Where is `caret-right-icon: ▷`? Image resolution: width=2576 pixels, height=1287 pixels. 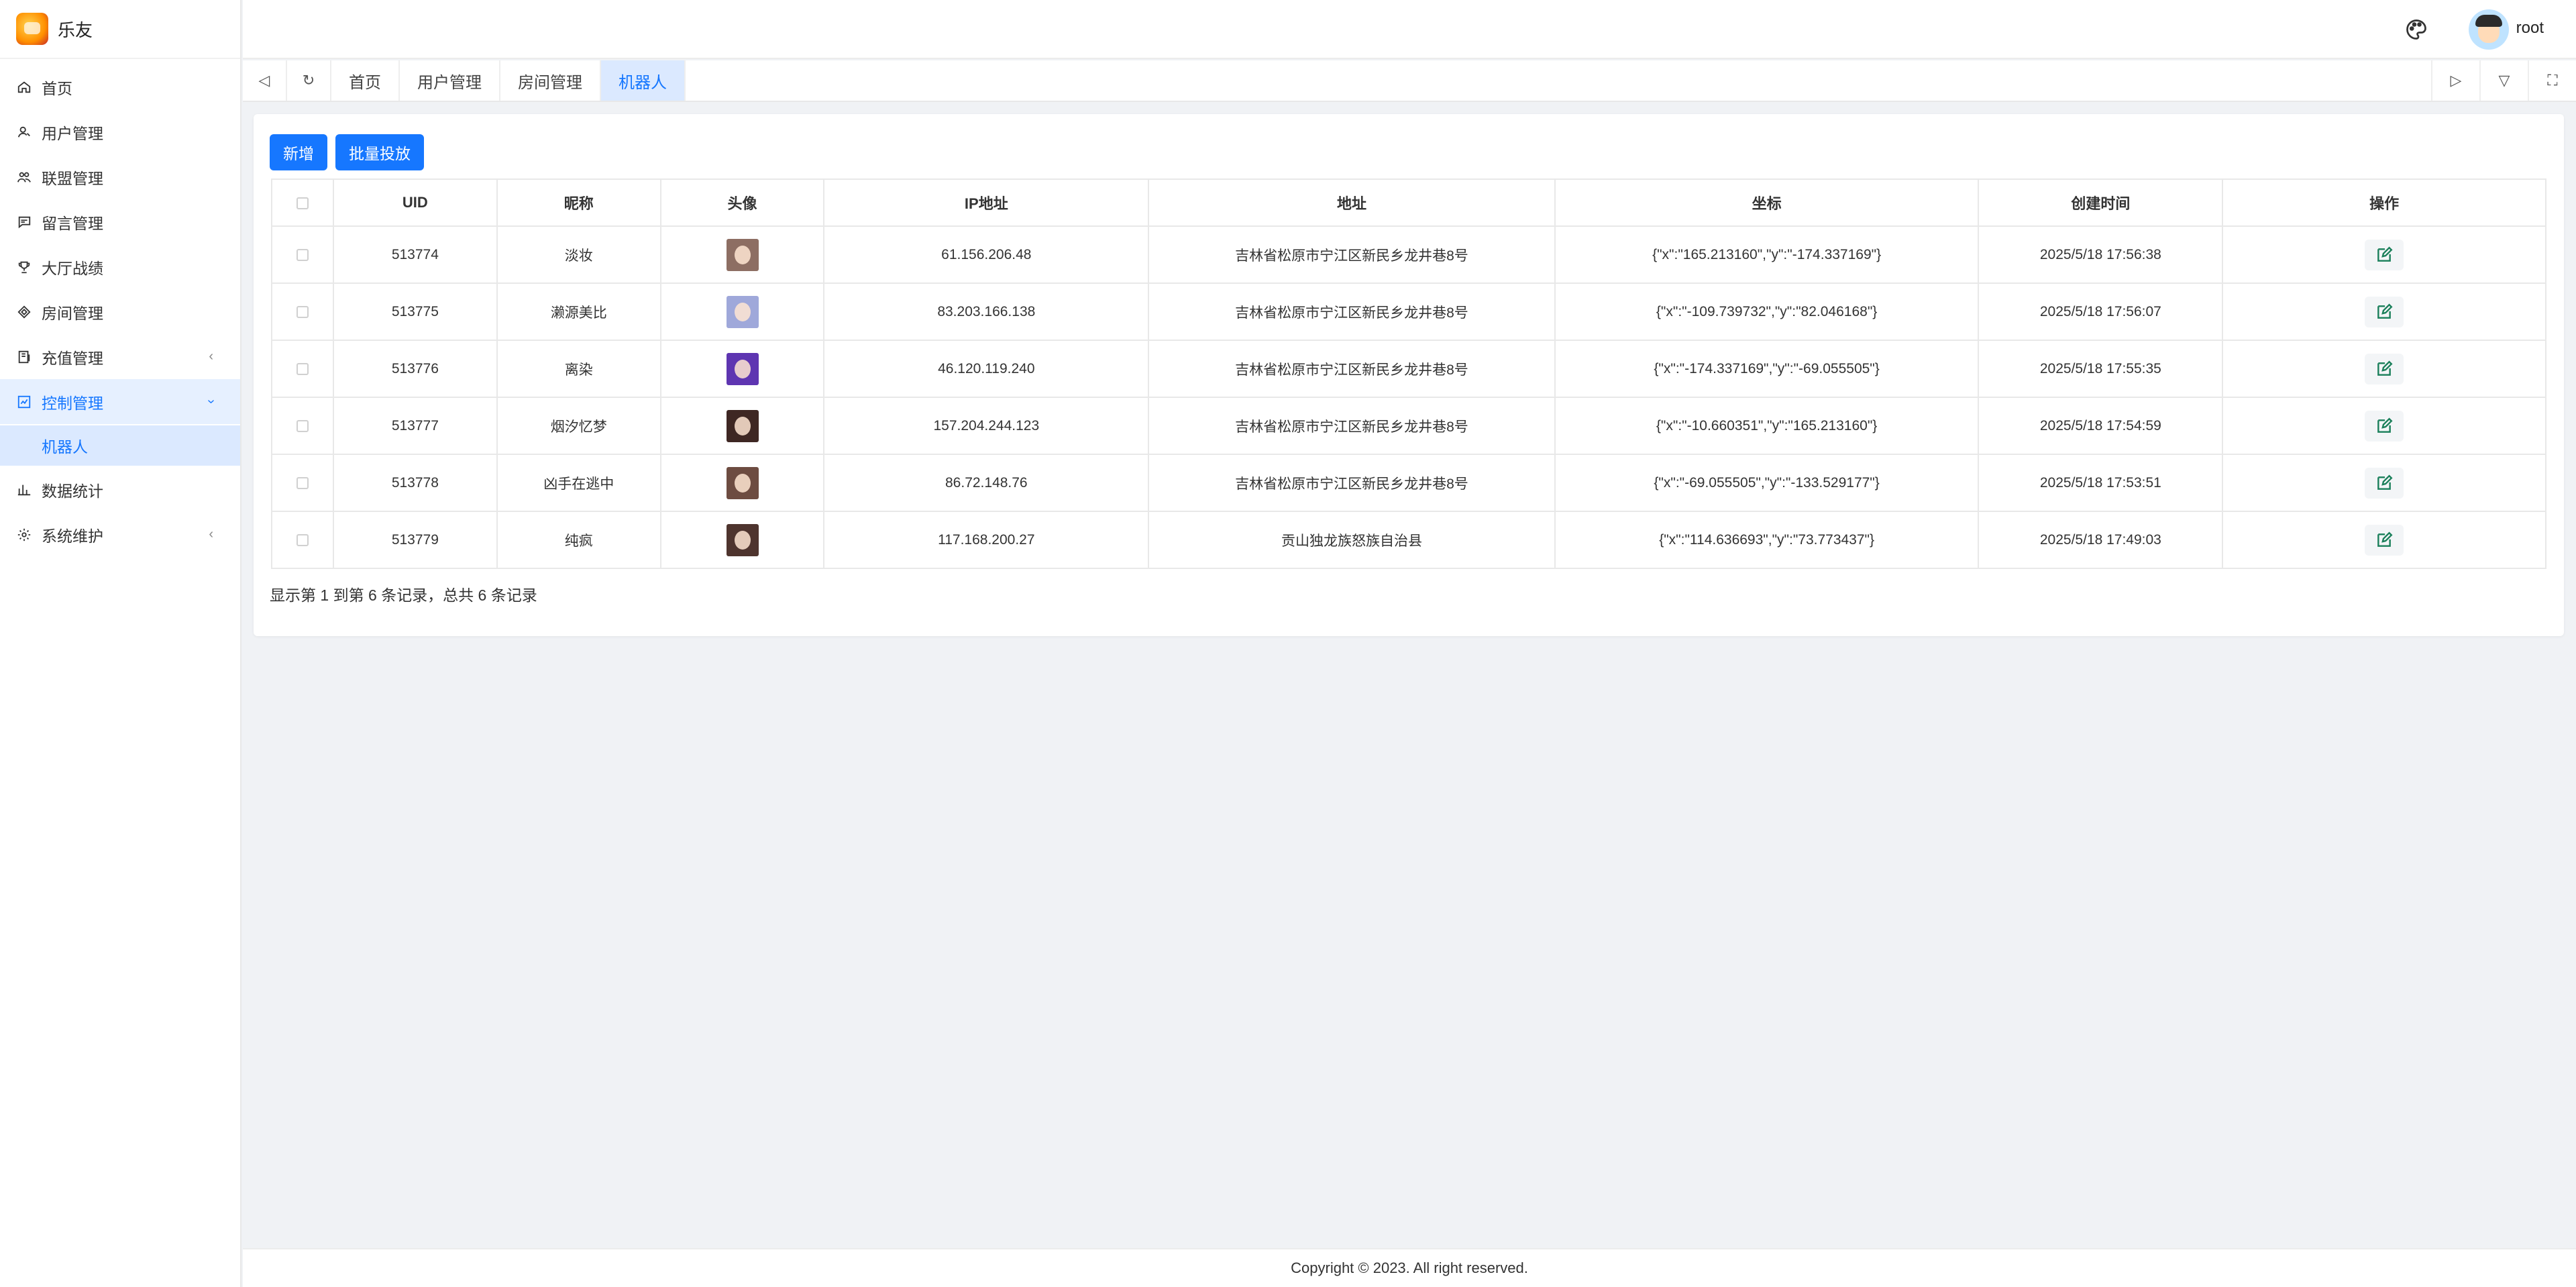
caret-right-icon: ▷ is located at coordinates (2456, 80).